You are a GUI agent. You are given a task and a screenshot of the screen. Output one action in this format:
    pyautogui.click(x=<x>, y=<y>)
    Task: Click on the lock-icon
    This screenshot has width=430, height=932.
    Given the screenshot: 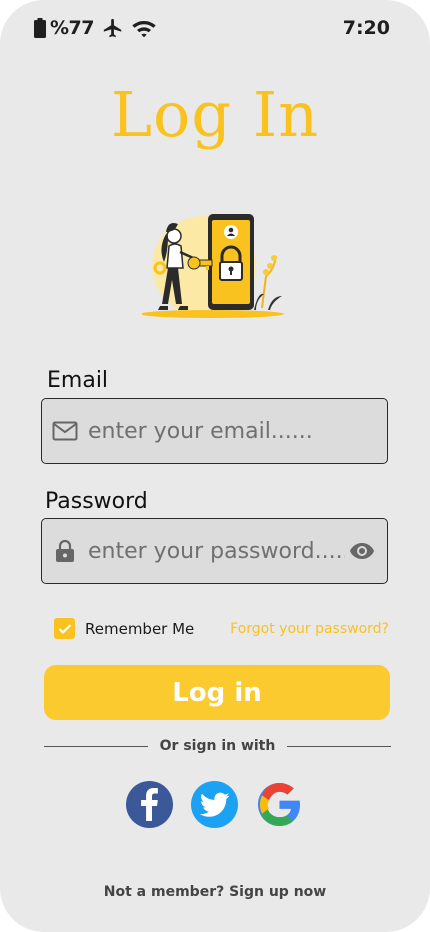 What is the action you would take?
    pyautogui.click(x=65, y=551)
    